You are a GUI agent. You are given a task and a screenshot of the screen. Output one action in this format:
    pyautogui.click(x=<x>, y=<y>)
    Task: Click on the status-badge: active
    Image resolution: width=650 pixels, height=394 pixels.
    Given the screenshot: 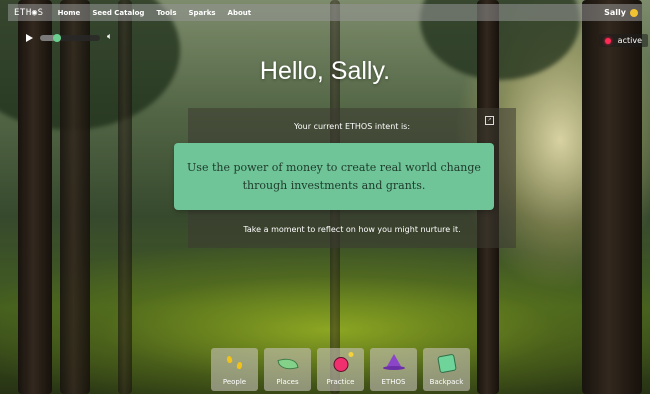 What is the action you would take?
    pyautogui.click(x=623, y=40)
    